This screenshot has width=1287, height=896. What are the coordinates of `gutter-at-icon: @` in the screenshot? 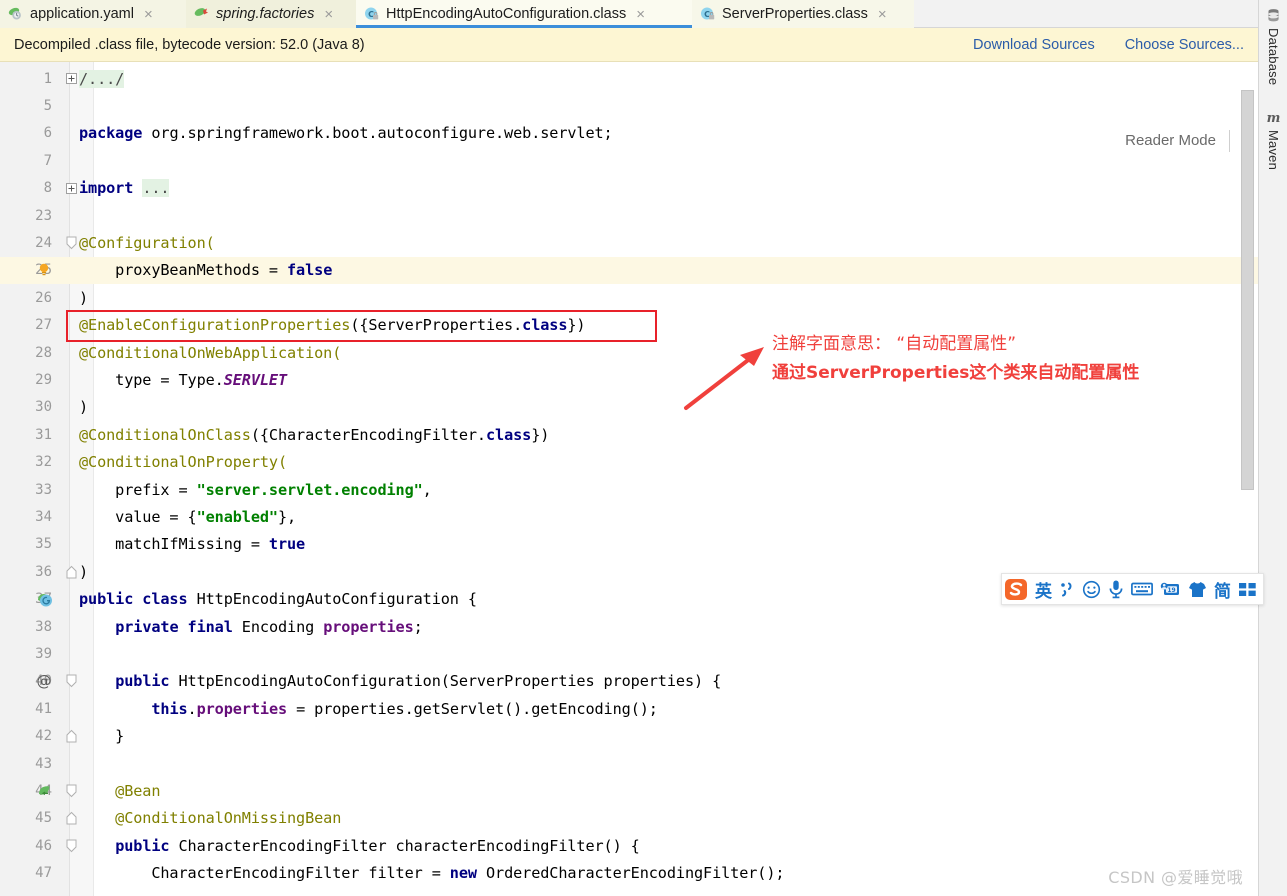 It's located at (44, 681).